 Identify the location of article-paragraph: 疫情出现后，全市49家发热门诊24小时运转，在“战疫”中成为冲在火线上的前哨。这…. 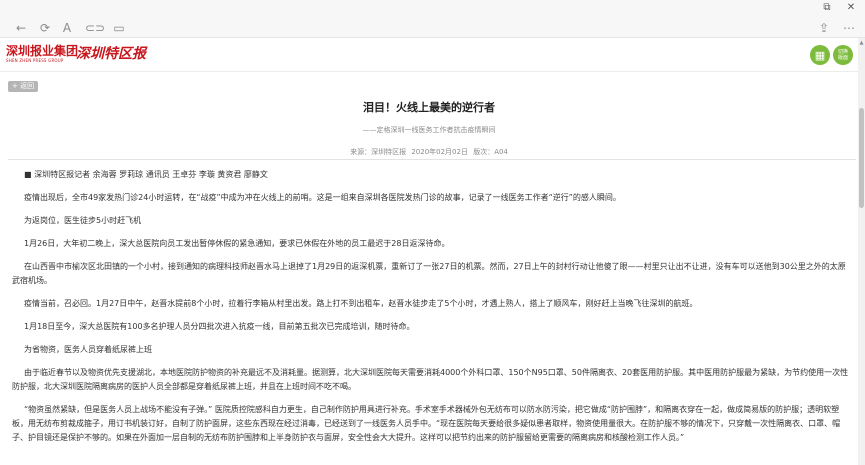
(322, 197).